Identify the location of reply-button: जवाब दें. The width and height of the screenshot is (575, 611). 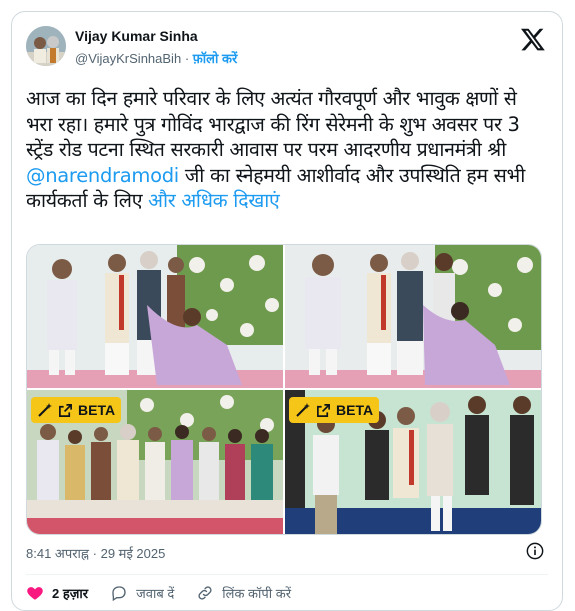
(142, 593).